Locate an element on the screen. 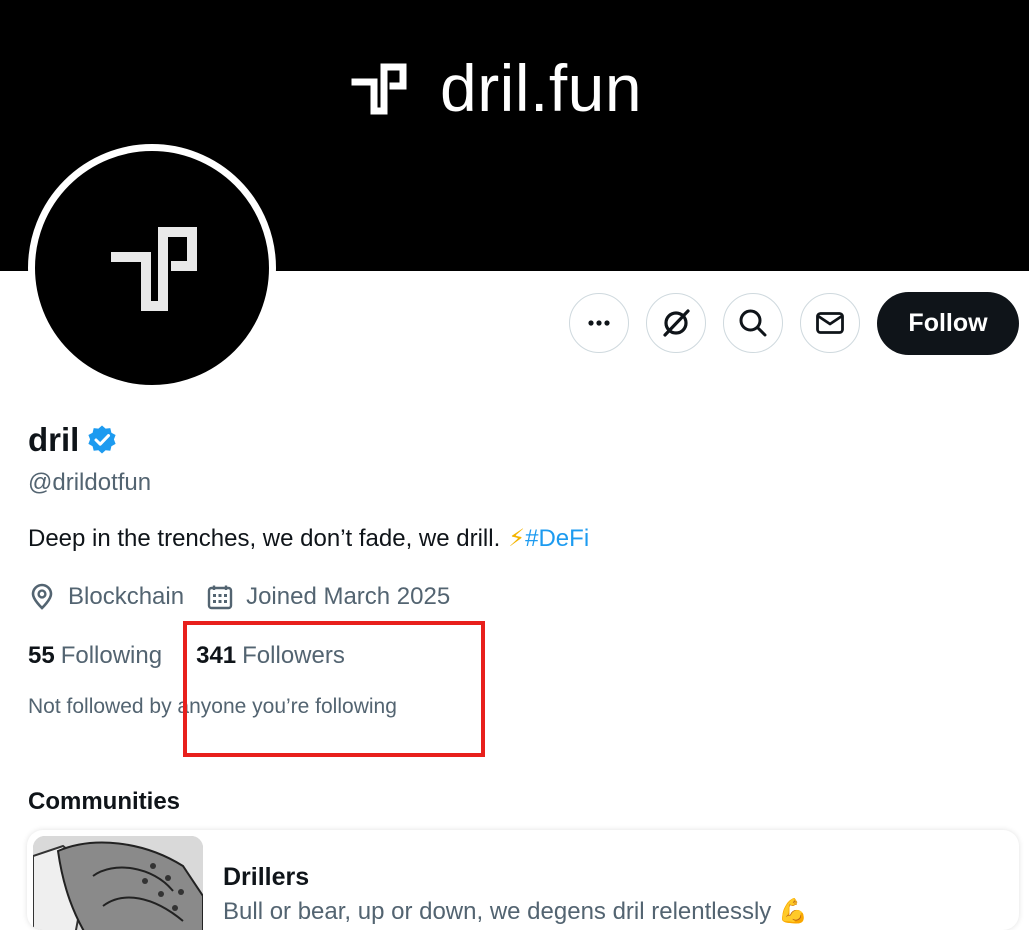 This screenshot has width=1029, height=930. envelope-icon is located at coordinates (830, 323).